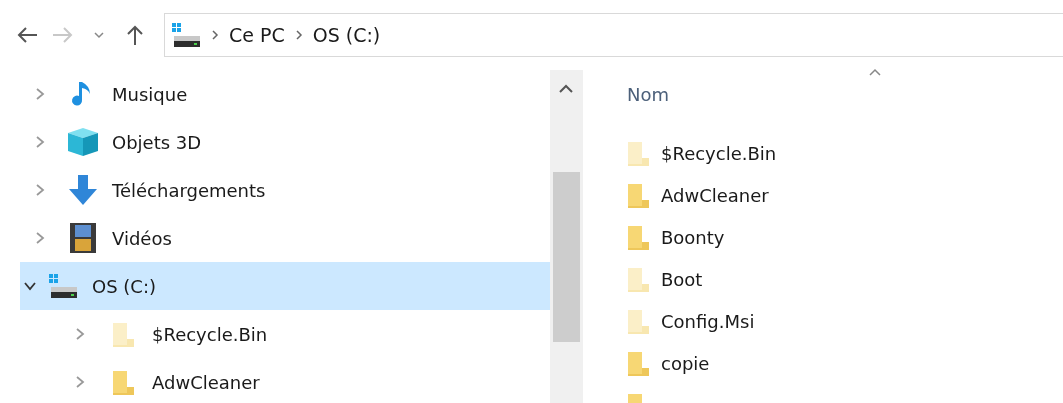 Image resolution: width=1063 pixels, height=403 pixels. Describe the element at coordinates (845, 97) in the screenshot. I see `column-header: Nom` at that location.